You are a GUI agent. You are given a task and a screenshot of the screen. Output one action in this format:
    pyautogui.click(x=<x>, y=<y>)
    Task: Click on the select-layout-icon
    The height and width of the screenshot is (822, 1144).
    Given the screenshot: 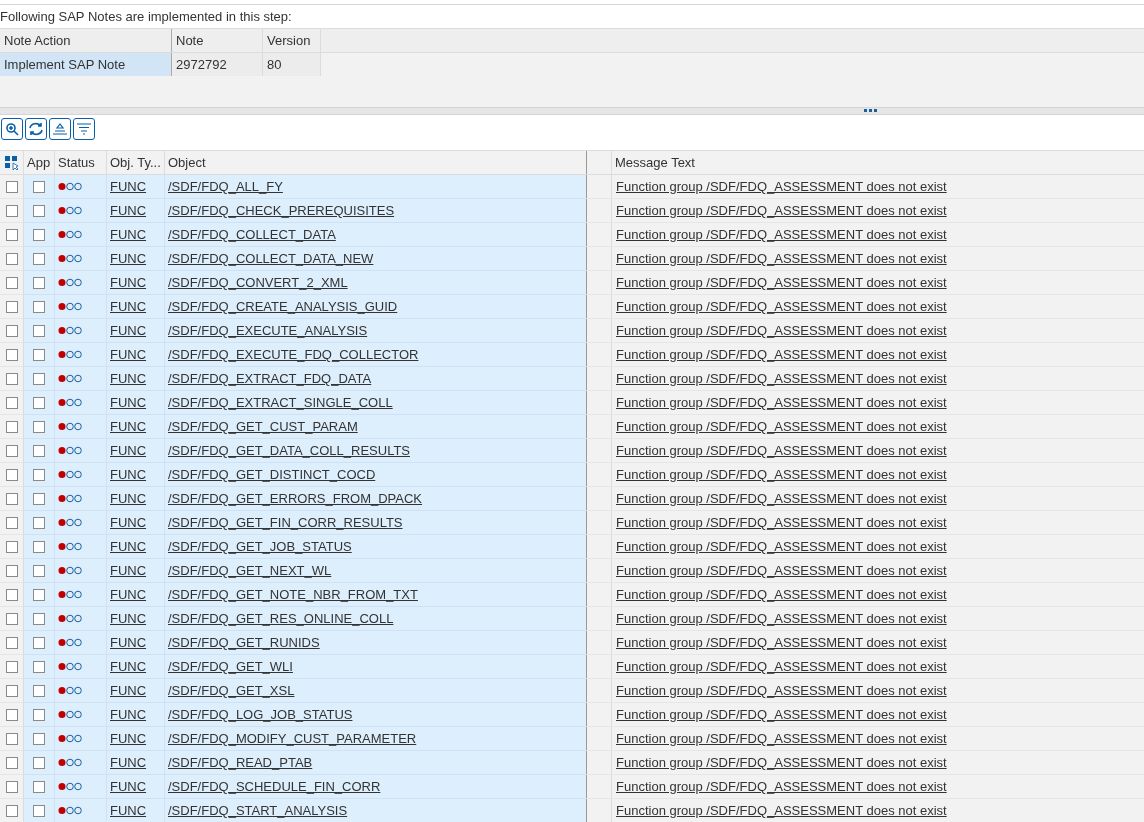 What is the action you would take?
    pyautogui.click(x=11, y=162)
    